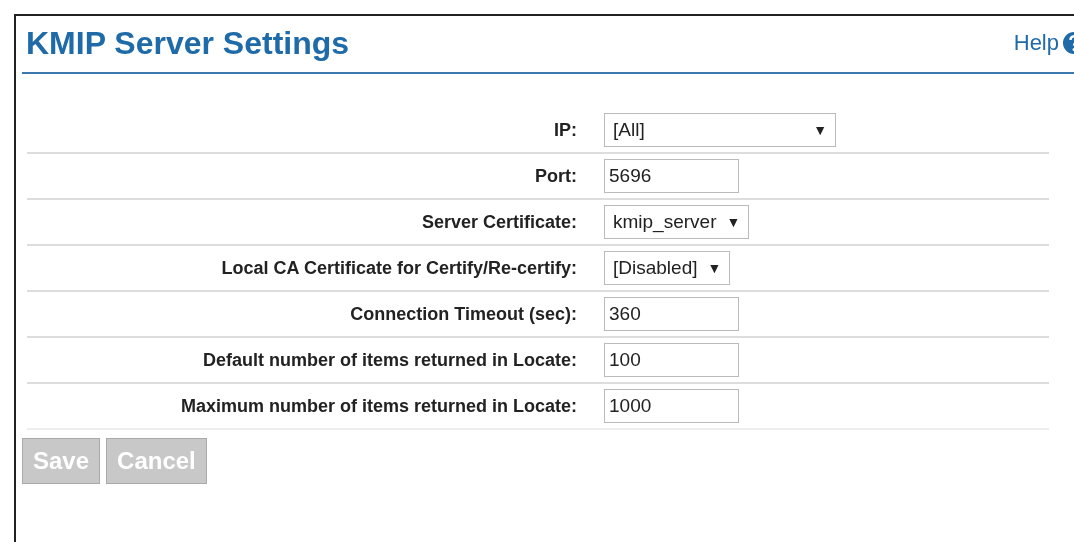 The width and height of the screenshot is (1074, 542). Describe the element at coordinates (378, 406) in the screenshot. I see `field-label: Maximum number of items returned in Locate:` at that location.